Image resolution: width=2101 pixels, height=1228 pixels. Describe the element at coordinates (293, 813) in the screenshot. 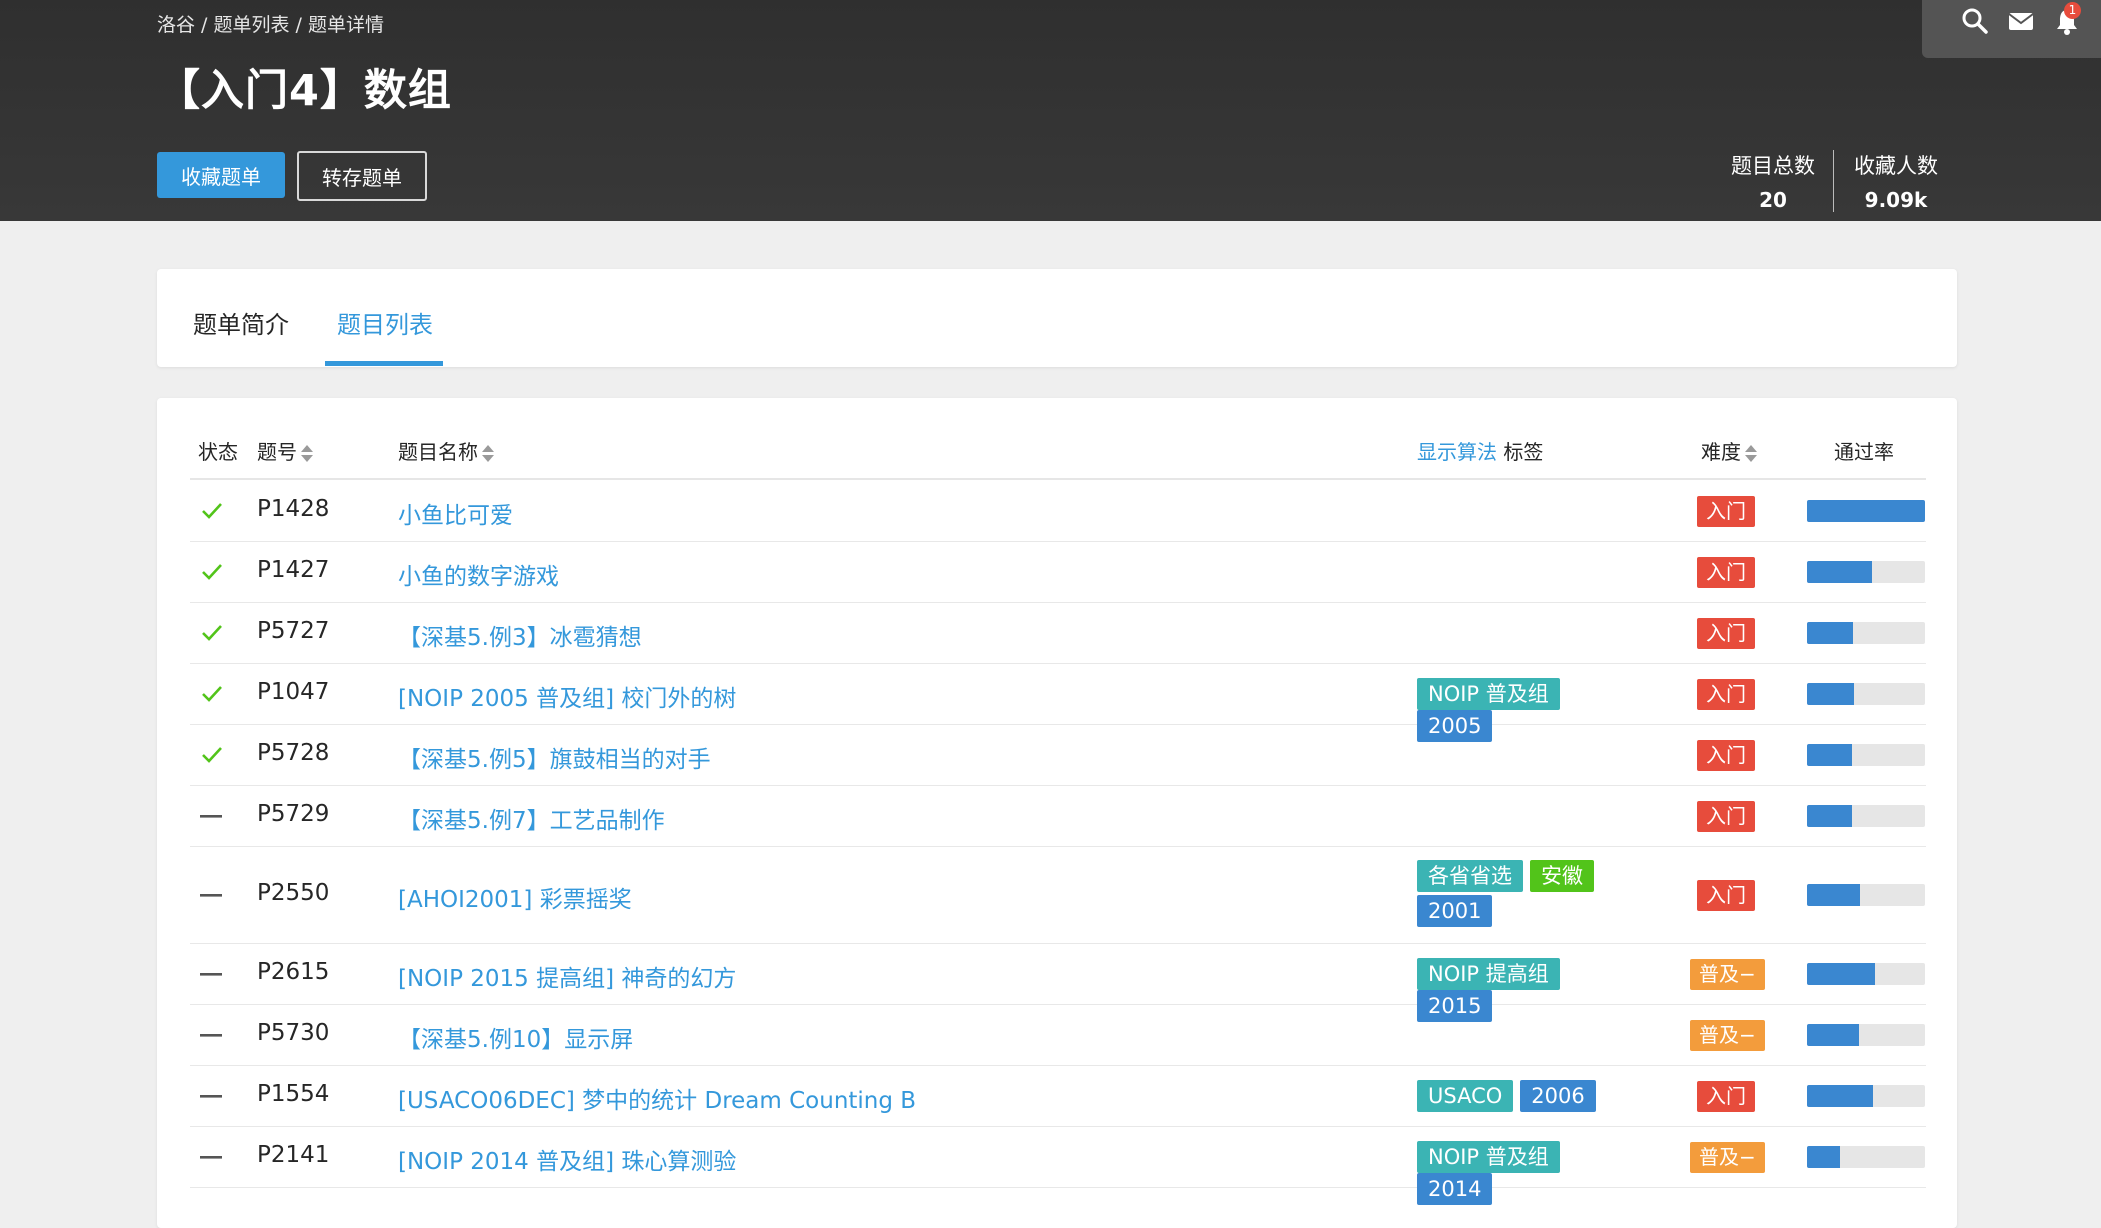

I see `problem-id: P5729` at that location.